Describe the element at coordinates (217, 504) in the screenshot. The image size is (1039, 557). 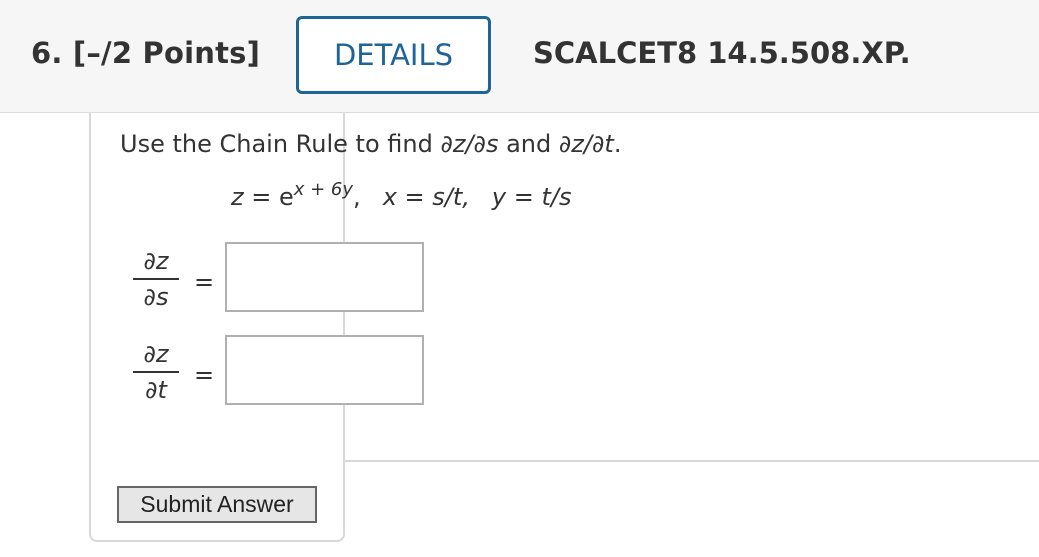
I see `submit-answer-button: Submit Answer` at that location.